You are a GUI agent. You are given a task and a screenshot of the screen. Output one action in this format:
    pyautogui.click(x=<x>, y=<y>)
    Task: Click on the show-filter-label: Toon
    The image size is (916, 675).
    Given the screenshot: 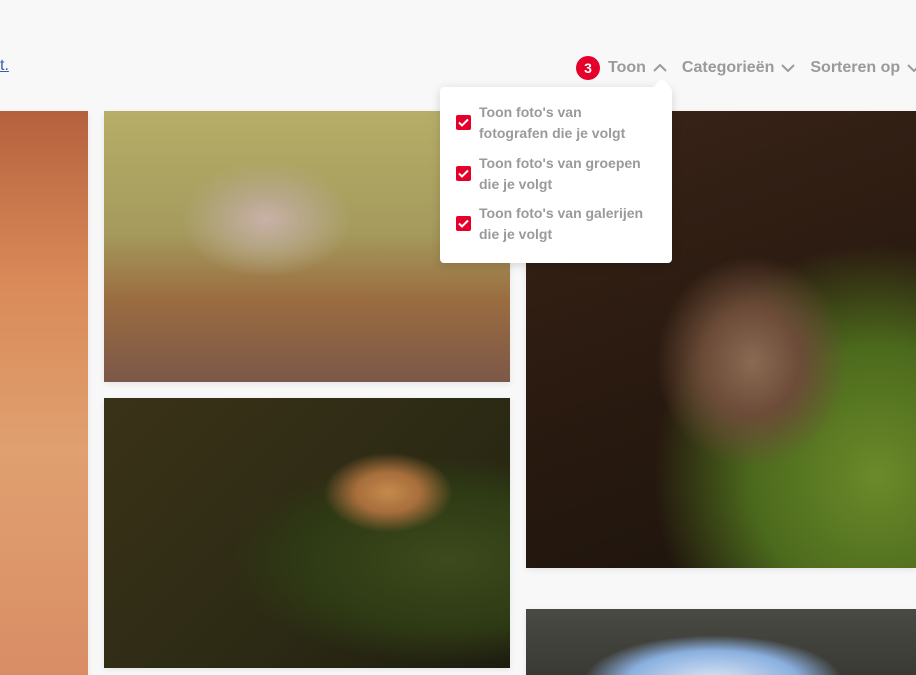 What is the action you would take?
    pyautogui.click(x=627, y=67)
    